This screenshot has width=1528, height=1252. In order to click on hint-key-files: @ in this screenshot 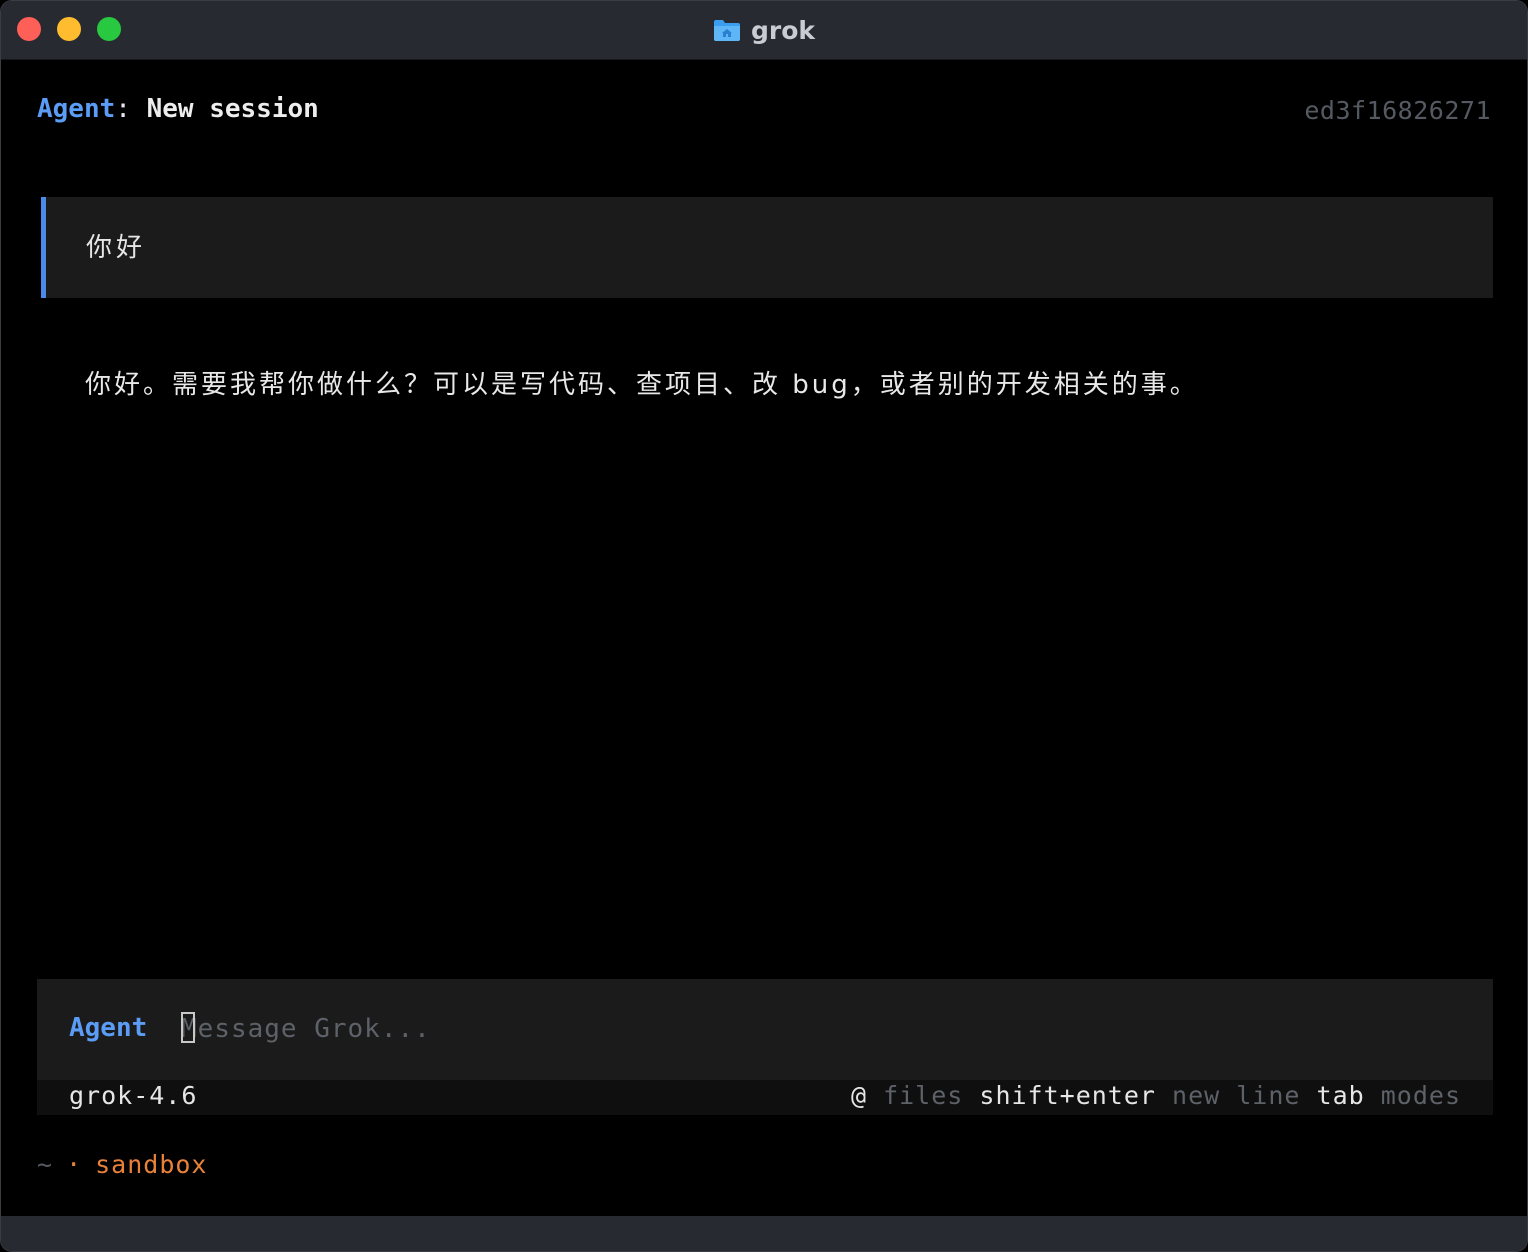, I will do `click(858, 1095)`.